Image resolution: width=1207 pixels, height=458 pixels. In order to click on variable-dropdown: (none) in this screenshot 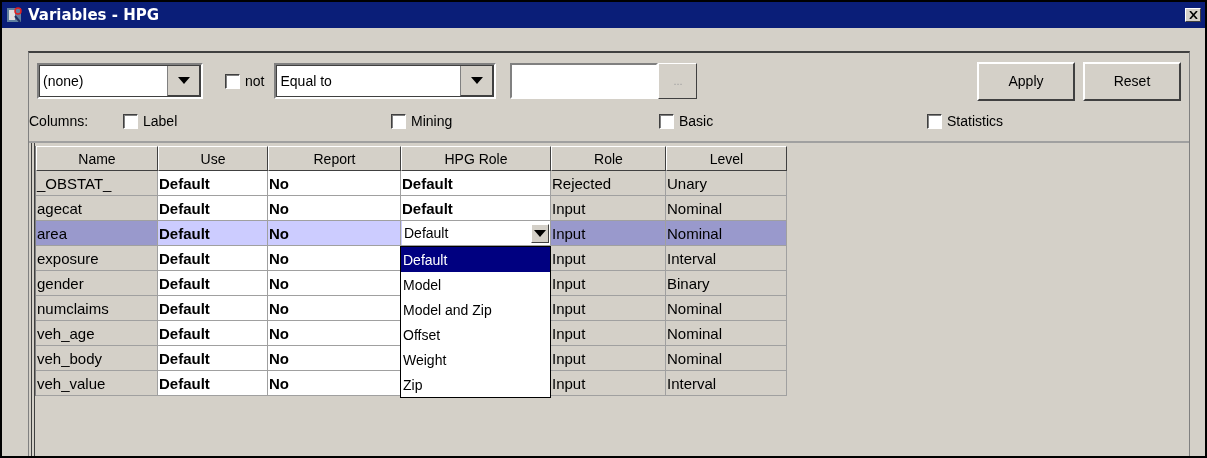, I will do `click(120, 81)`.